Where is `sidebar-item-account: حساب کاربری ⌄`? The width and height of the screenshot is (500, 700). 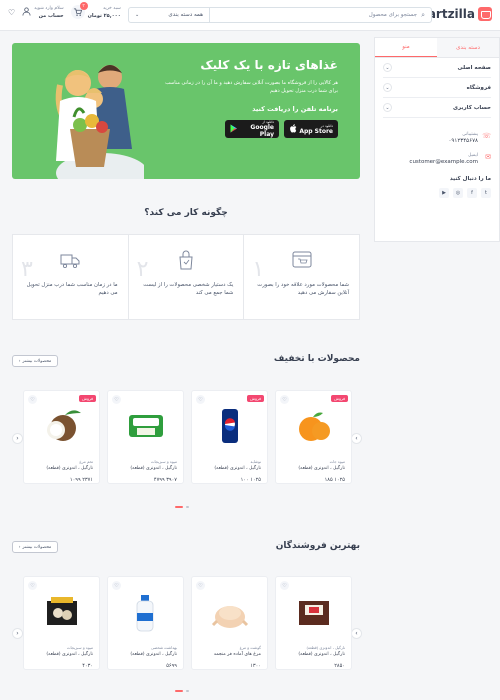 sidebar-item-account: حساب کاربری ⌄ is located at coordinates (437, 108).